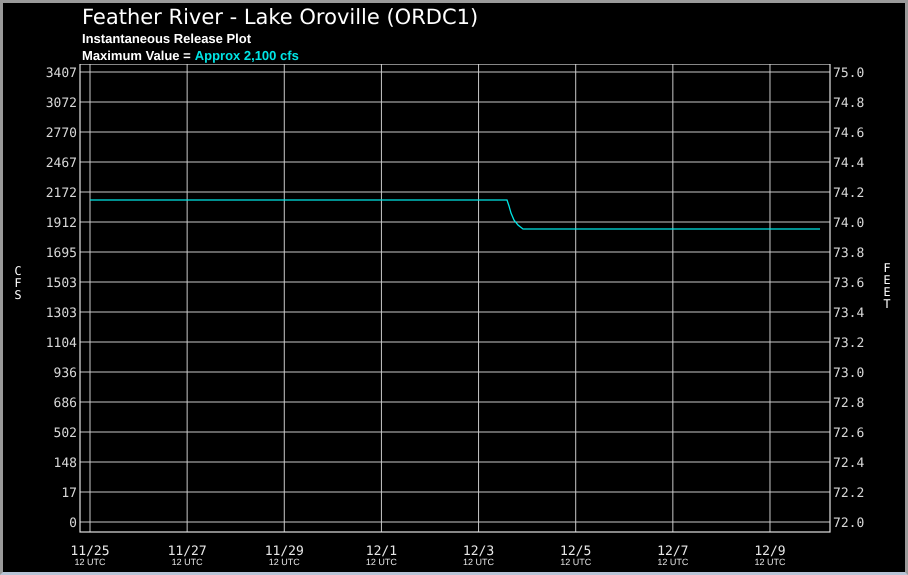  I want to click on axis-title: CFS, so click(18, 283).